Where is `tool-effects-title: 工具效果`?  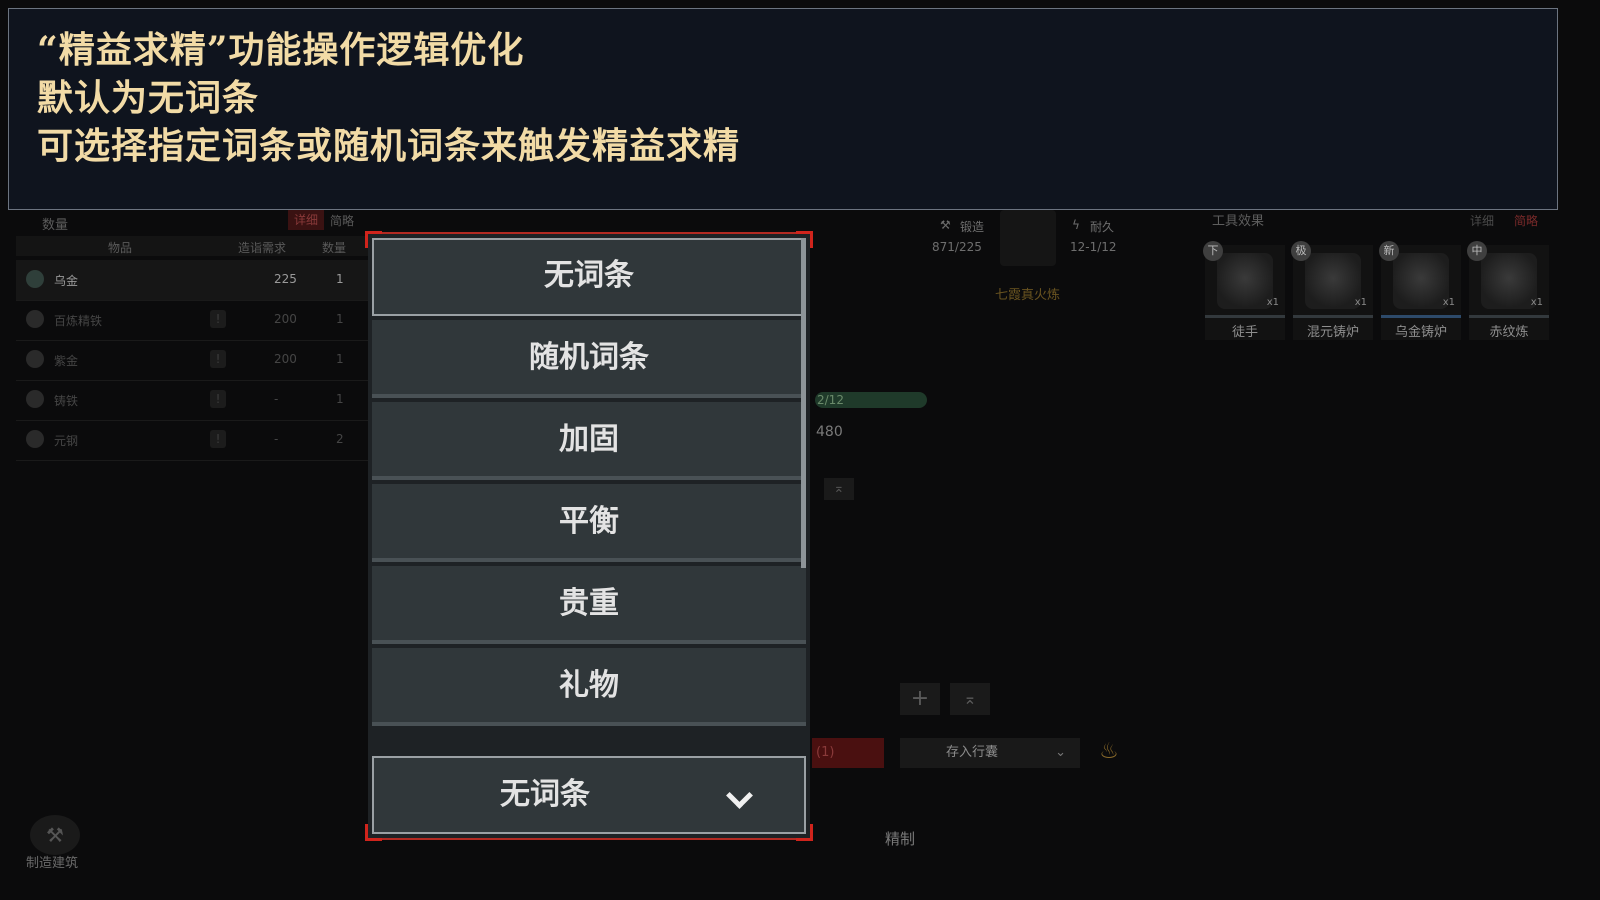 tool-effects-title: 工具效果 is located at coordinates (1238, 221).